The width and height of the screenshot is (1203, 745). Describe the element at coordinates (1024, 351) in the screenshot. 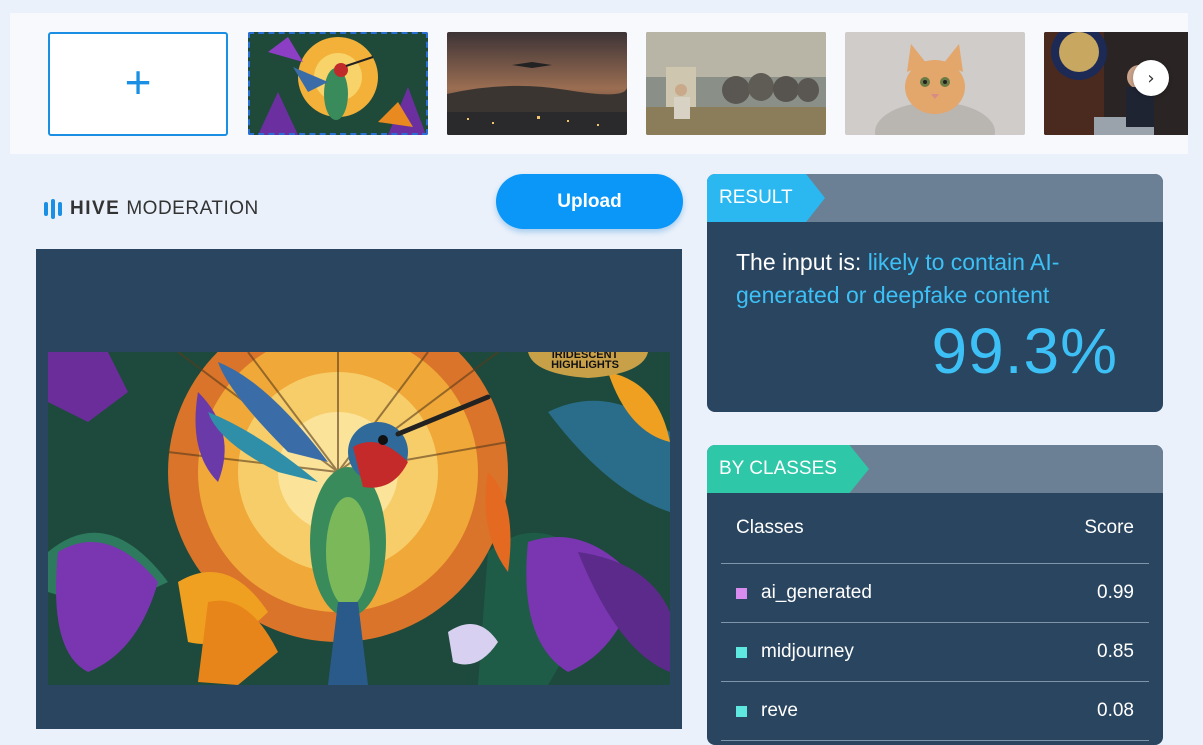

I see `result-percentage: 99.3%` at that location.